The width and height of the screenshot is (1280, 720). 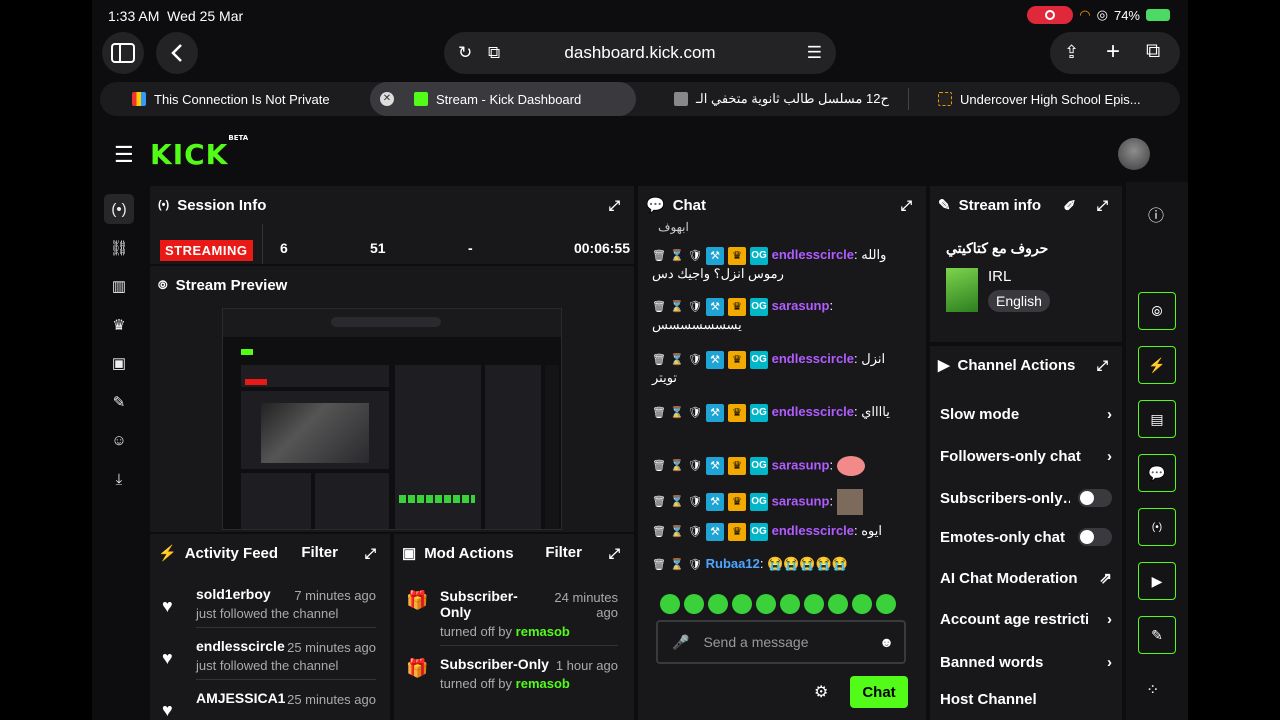 I want to click on edit-pencil-icon: ✐, so click(x=1069, y=206).